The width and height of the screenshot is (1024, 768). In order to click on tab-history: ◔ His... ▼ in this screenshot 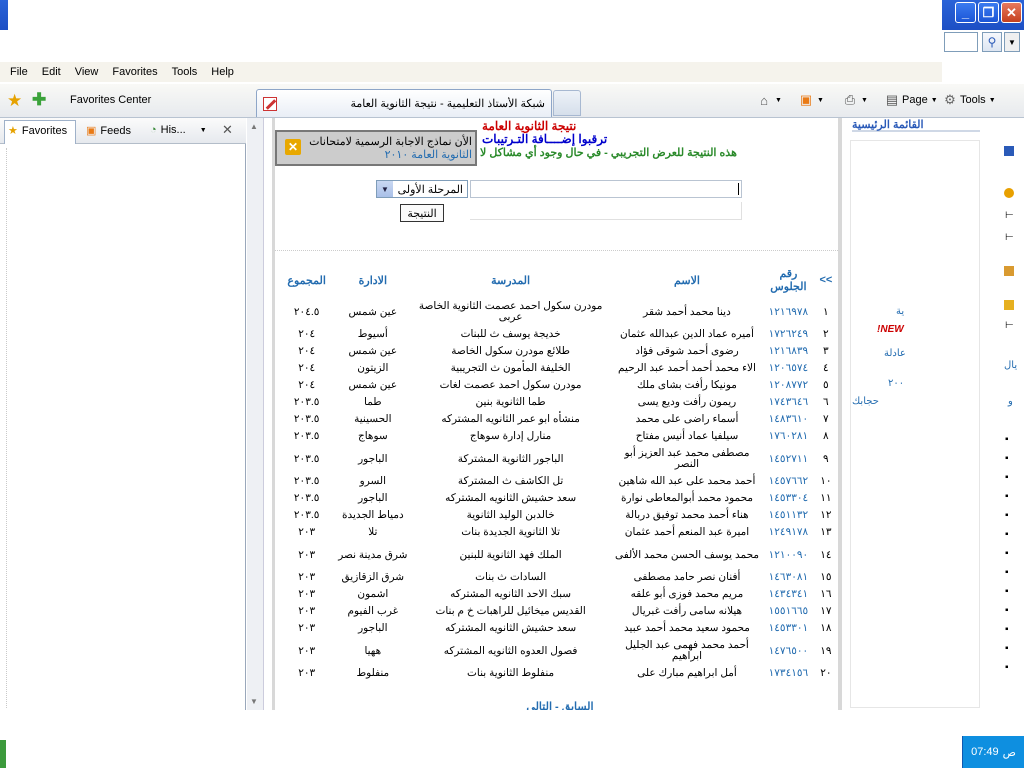, I will do `click(178, 130)`.